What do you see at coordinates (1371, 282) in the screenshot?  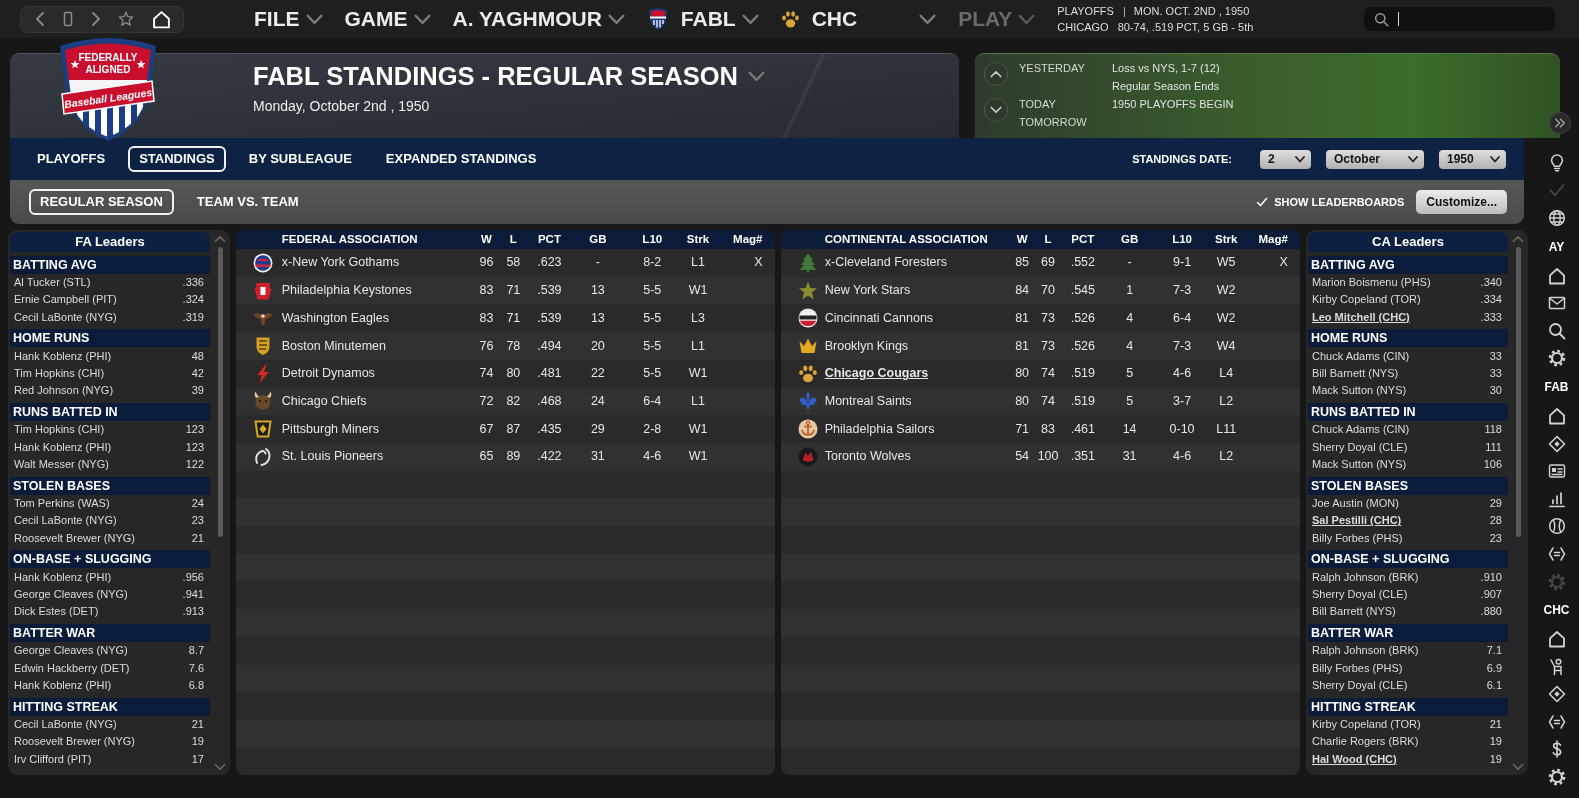 I see `player-link: Marion Boismenu (PHS)` at bounding box center [1371, 282].